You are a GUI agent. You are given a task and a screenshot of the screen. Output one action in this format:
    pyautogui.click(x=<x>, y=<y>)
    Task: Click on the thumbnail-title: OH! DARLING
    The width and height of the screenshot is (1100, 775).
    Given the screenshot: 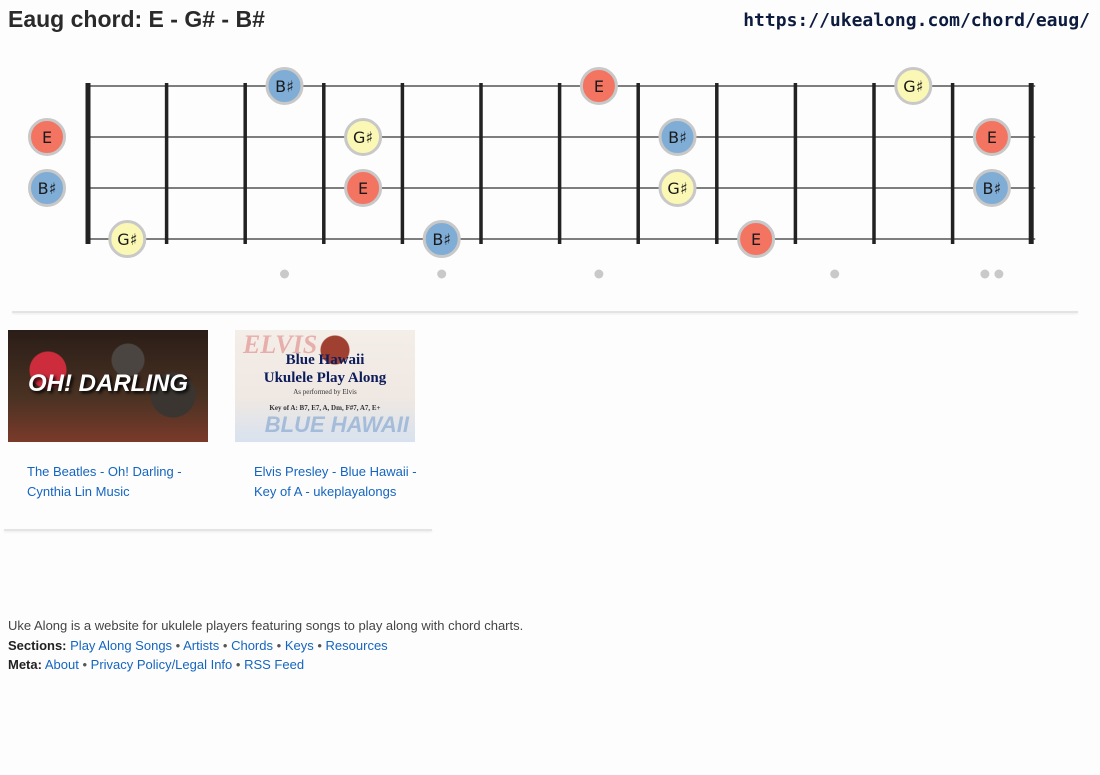 What is the action you would take?
    pyautogui.click(x=108, y=383)
    